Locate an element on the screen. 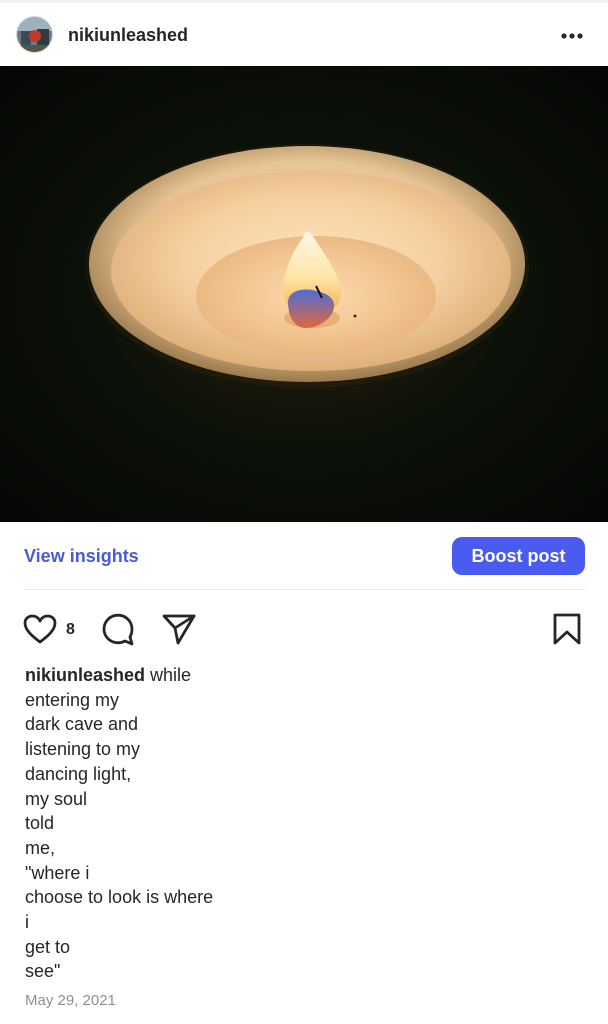 This screenshot has width=608, height=1024. action-bar: 8 is located at coordinates (304, 625).